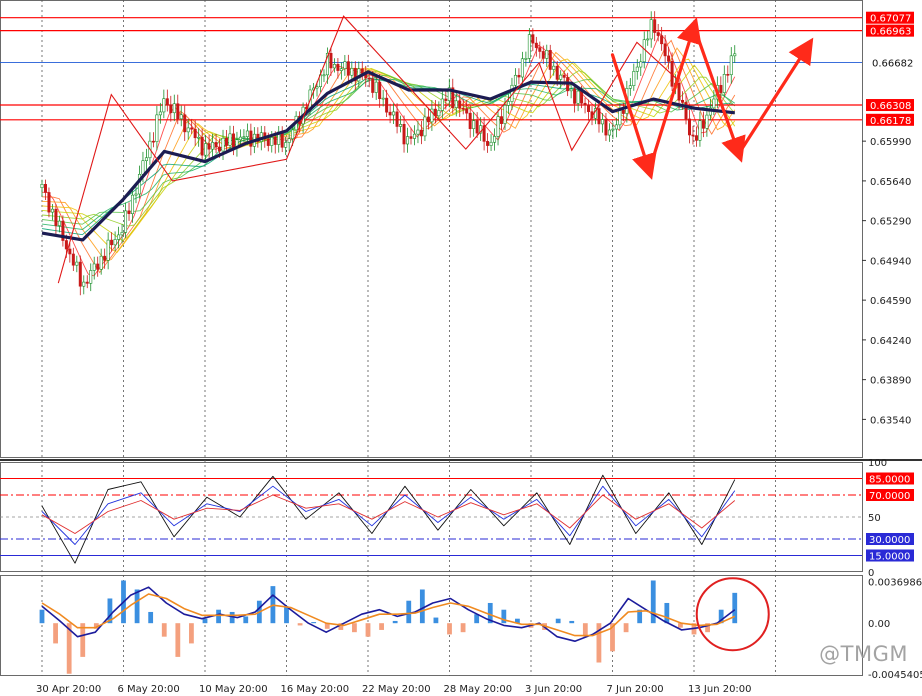 The width and height of the screenshot is (922, 696). Describe the element at coordinates (68, 689) in the screenshot. I see `x-tick-label: 30 Apr 20:00` at that location.